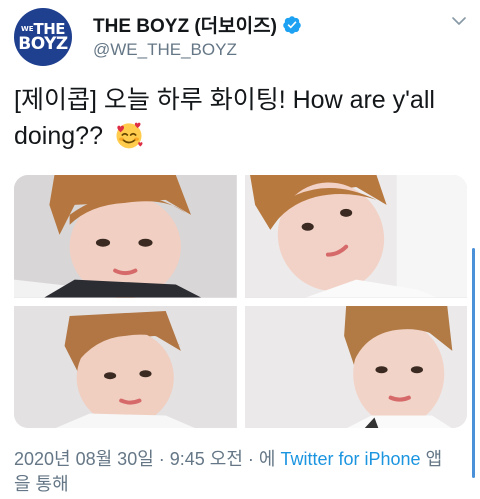 The width and height of the screenshot is (480, 499). I want to click on photo-4-image, so click(355, 366).